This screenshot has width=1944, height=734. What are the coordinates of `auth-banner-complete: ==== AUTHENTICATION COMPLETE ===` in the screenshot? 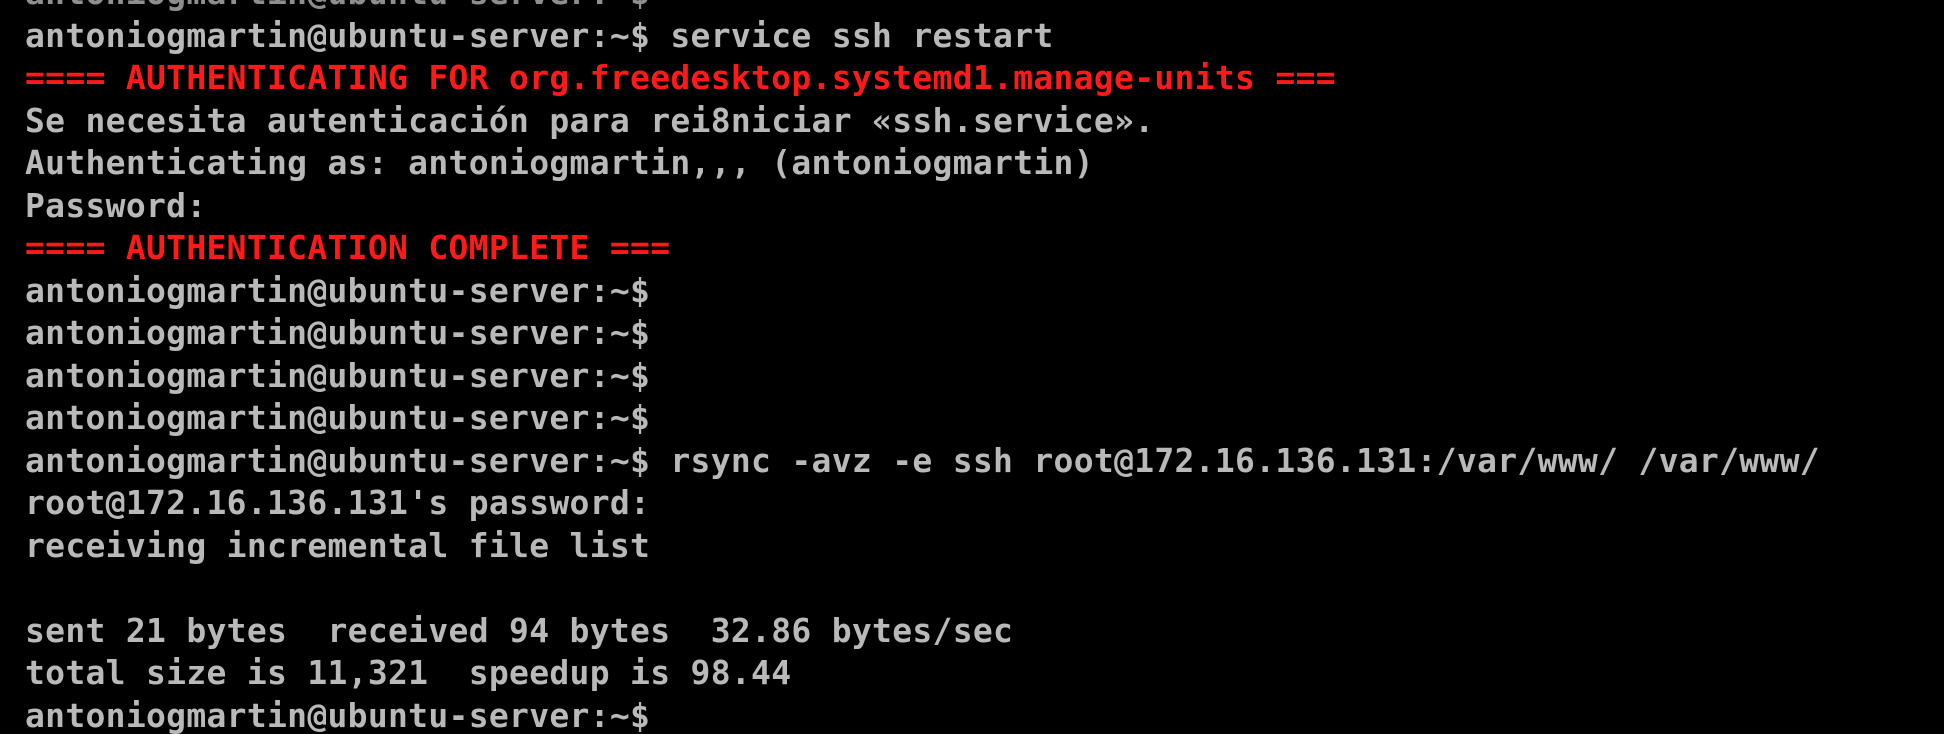 It's located at (348, 247).